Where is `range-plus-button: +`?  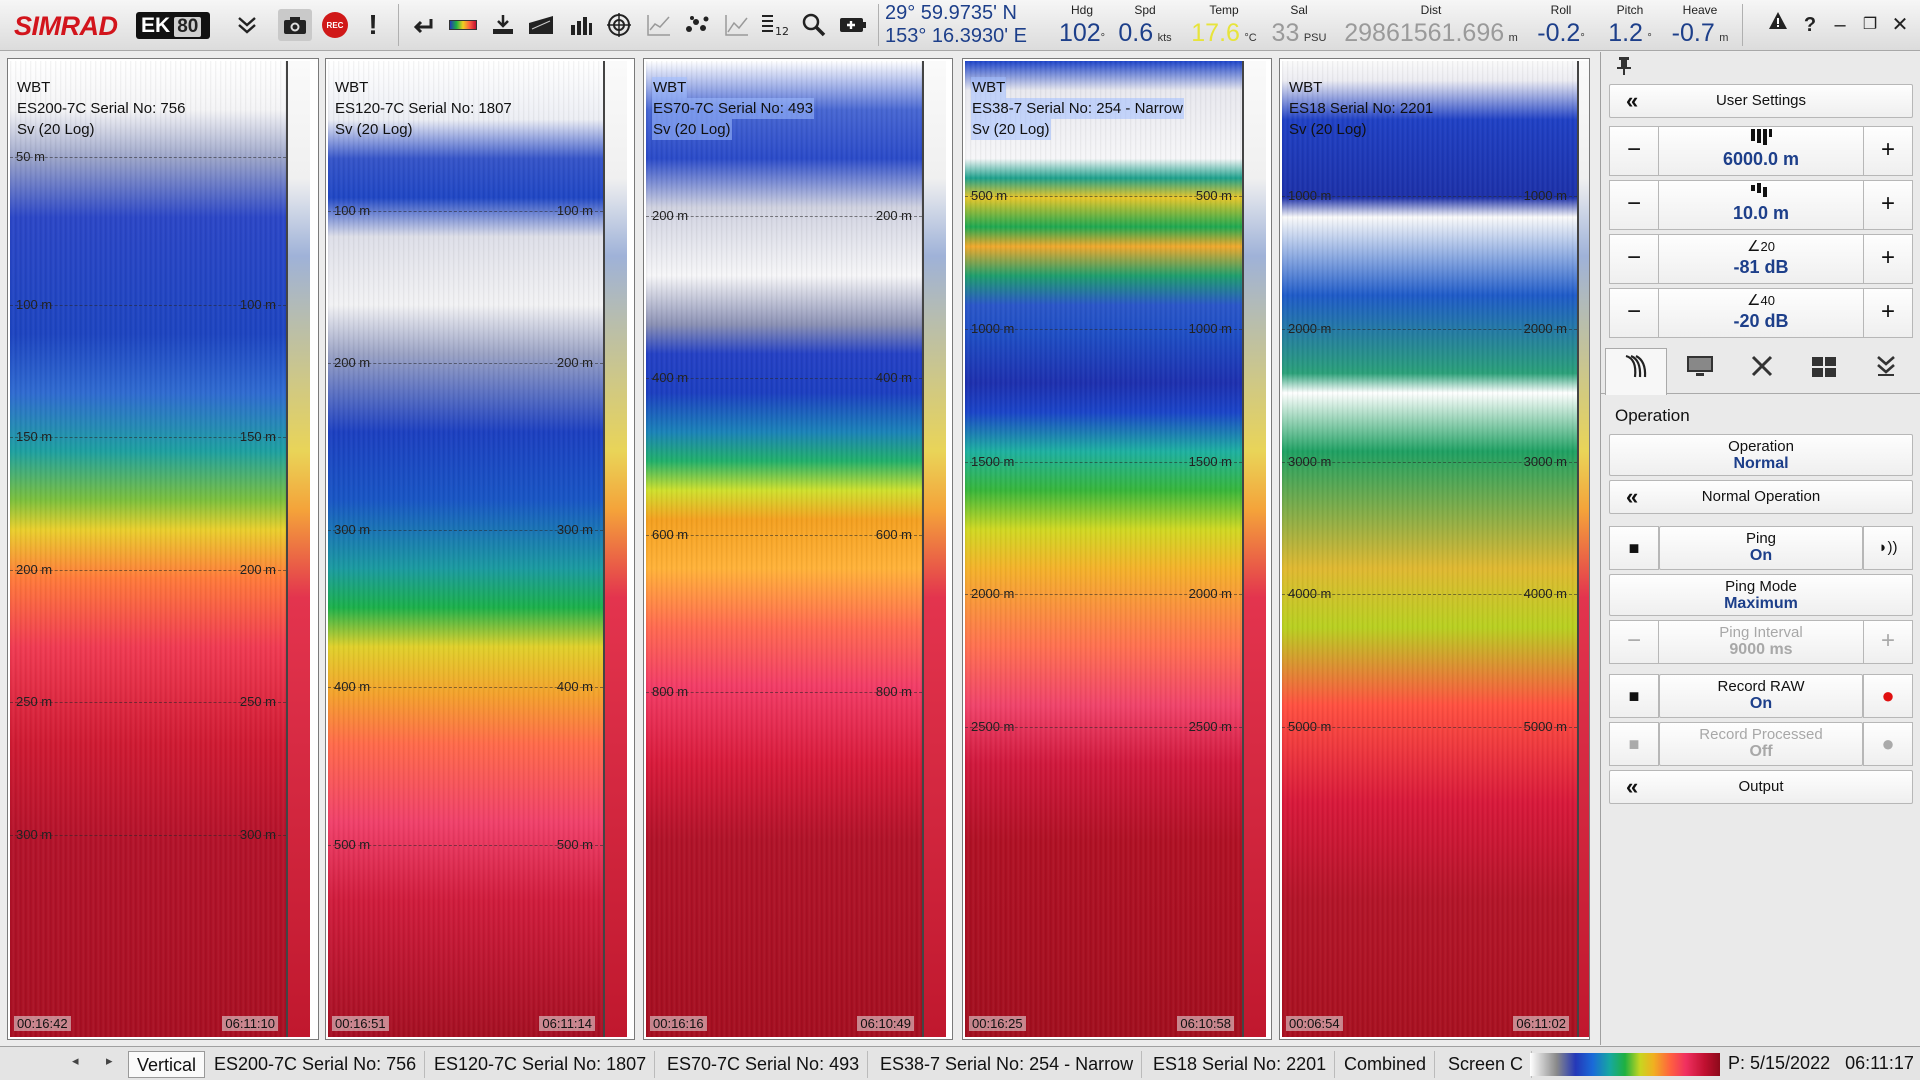
range-plus-button: + is located at coordinates (1888, 151).